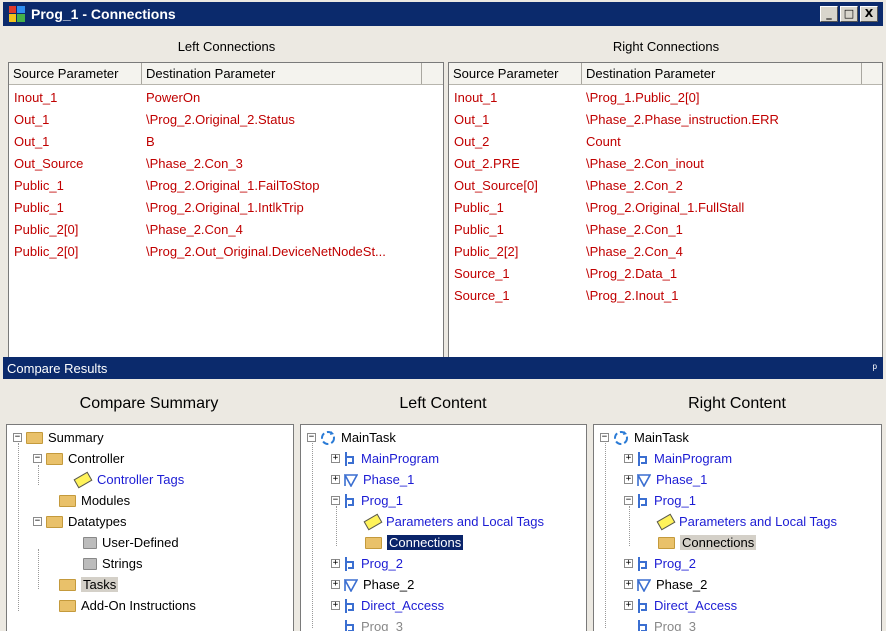  I want to click on connection-row: Out_2 Count, so click(665, 142).